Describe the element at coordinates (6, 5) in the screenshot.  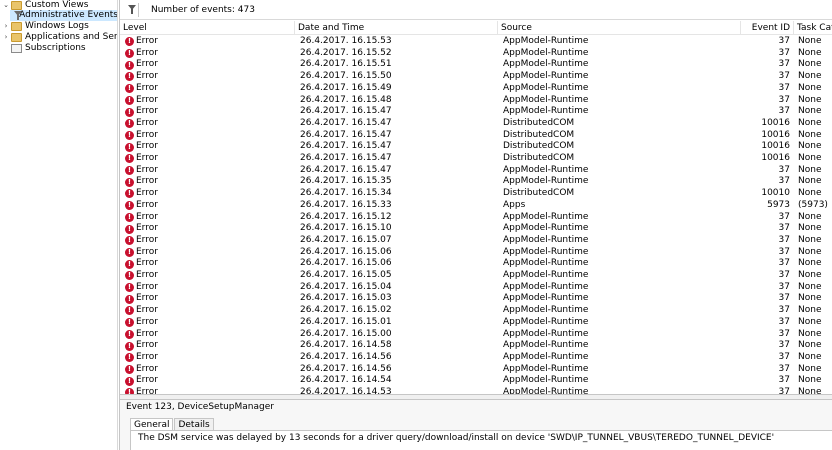
I see `expand-chevron-icon: ⌄` at that location.